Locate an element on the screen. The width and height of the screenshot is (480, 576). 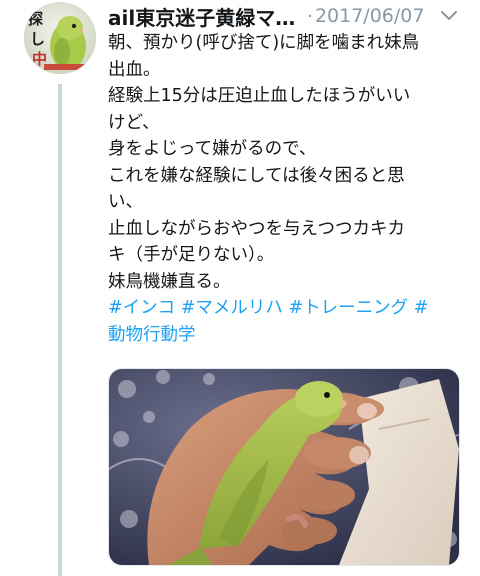
hashtag-link: #トレーニング is located at coordinates (349, 308).